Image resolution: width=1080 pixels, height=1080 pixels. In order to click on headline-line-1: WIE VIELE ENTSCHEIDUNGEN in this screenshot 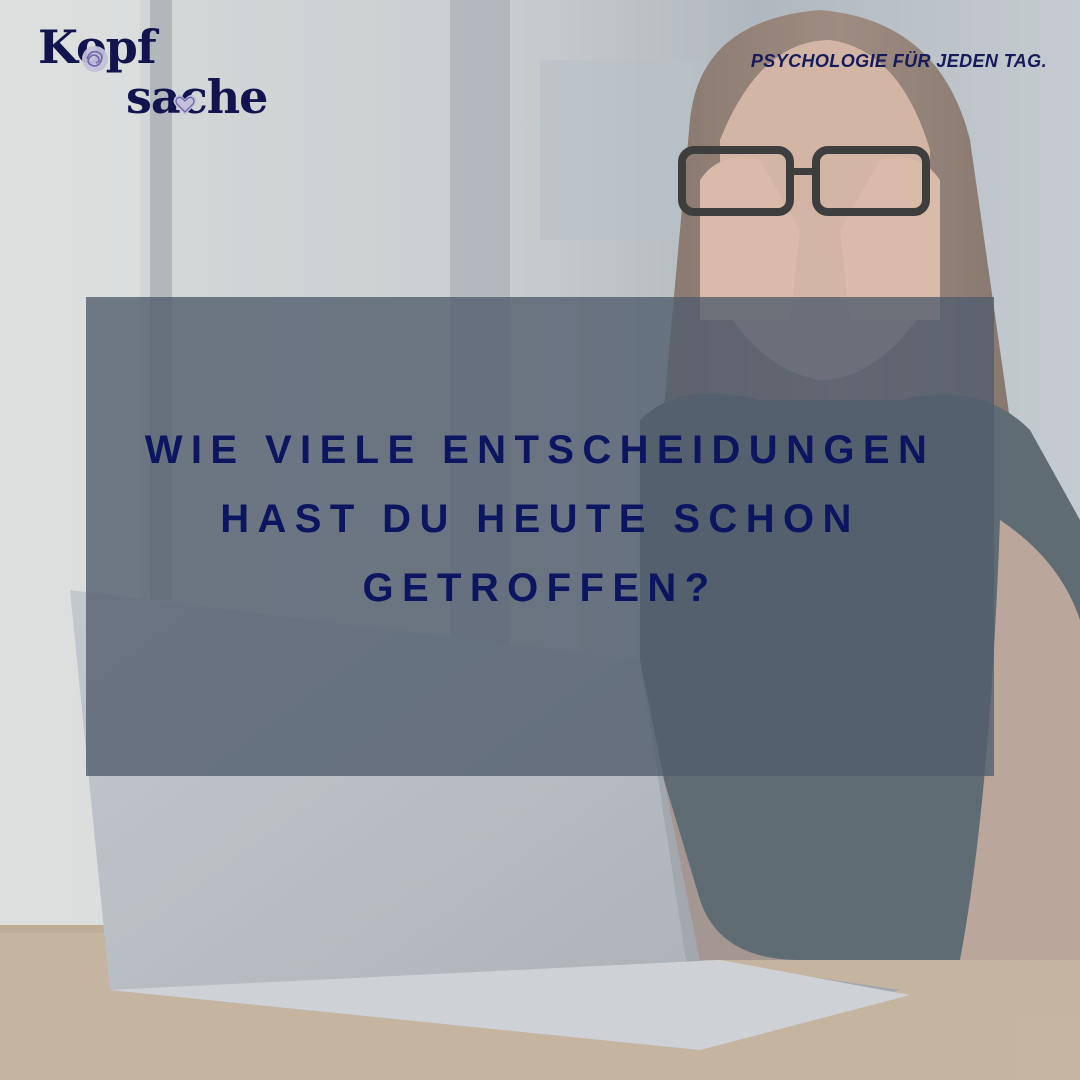, I will do `click(540, 450)`.